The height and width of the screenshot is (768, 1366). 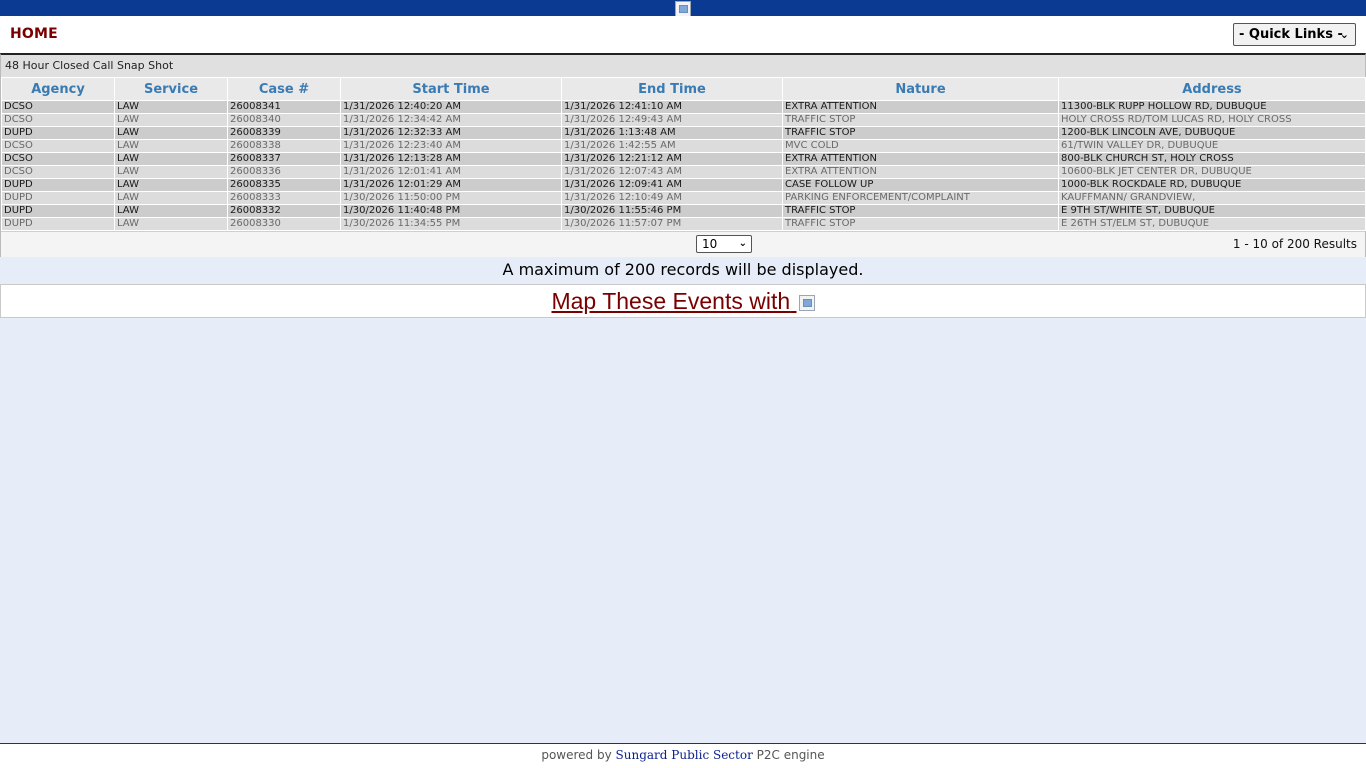 What do you see at coordinates (1212, 211) in the screenshot?
I see `cell-address: E 9TH ST/WHITE ST, DUBUQUE` at bounding box center [1212, 211].